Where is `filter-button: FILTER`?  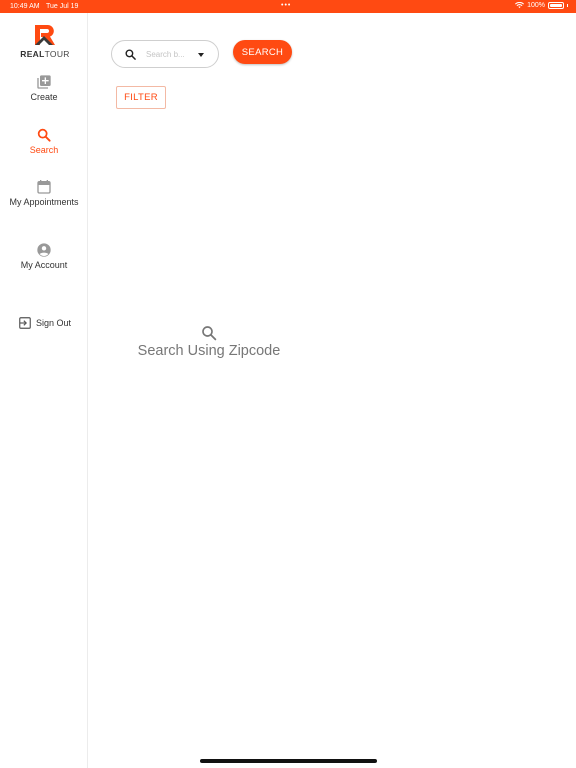 filter-button: FILTER is located at coordinates (141, 97).